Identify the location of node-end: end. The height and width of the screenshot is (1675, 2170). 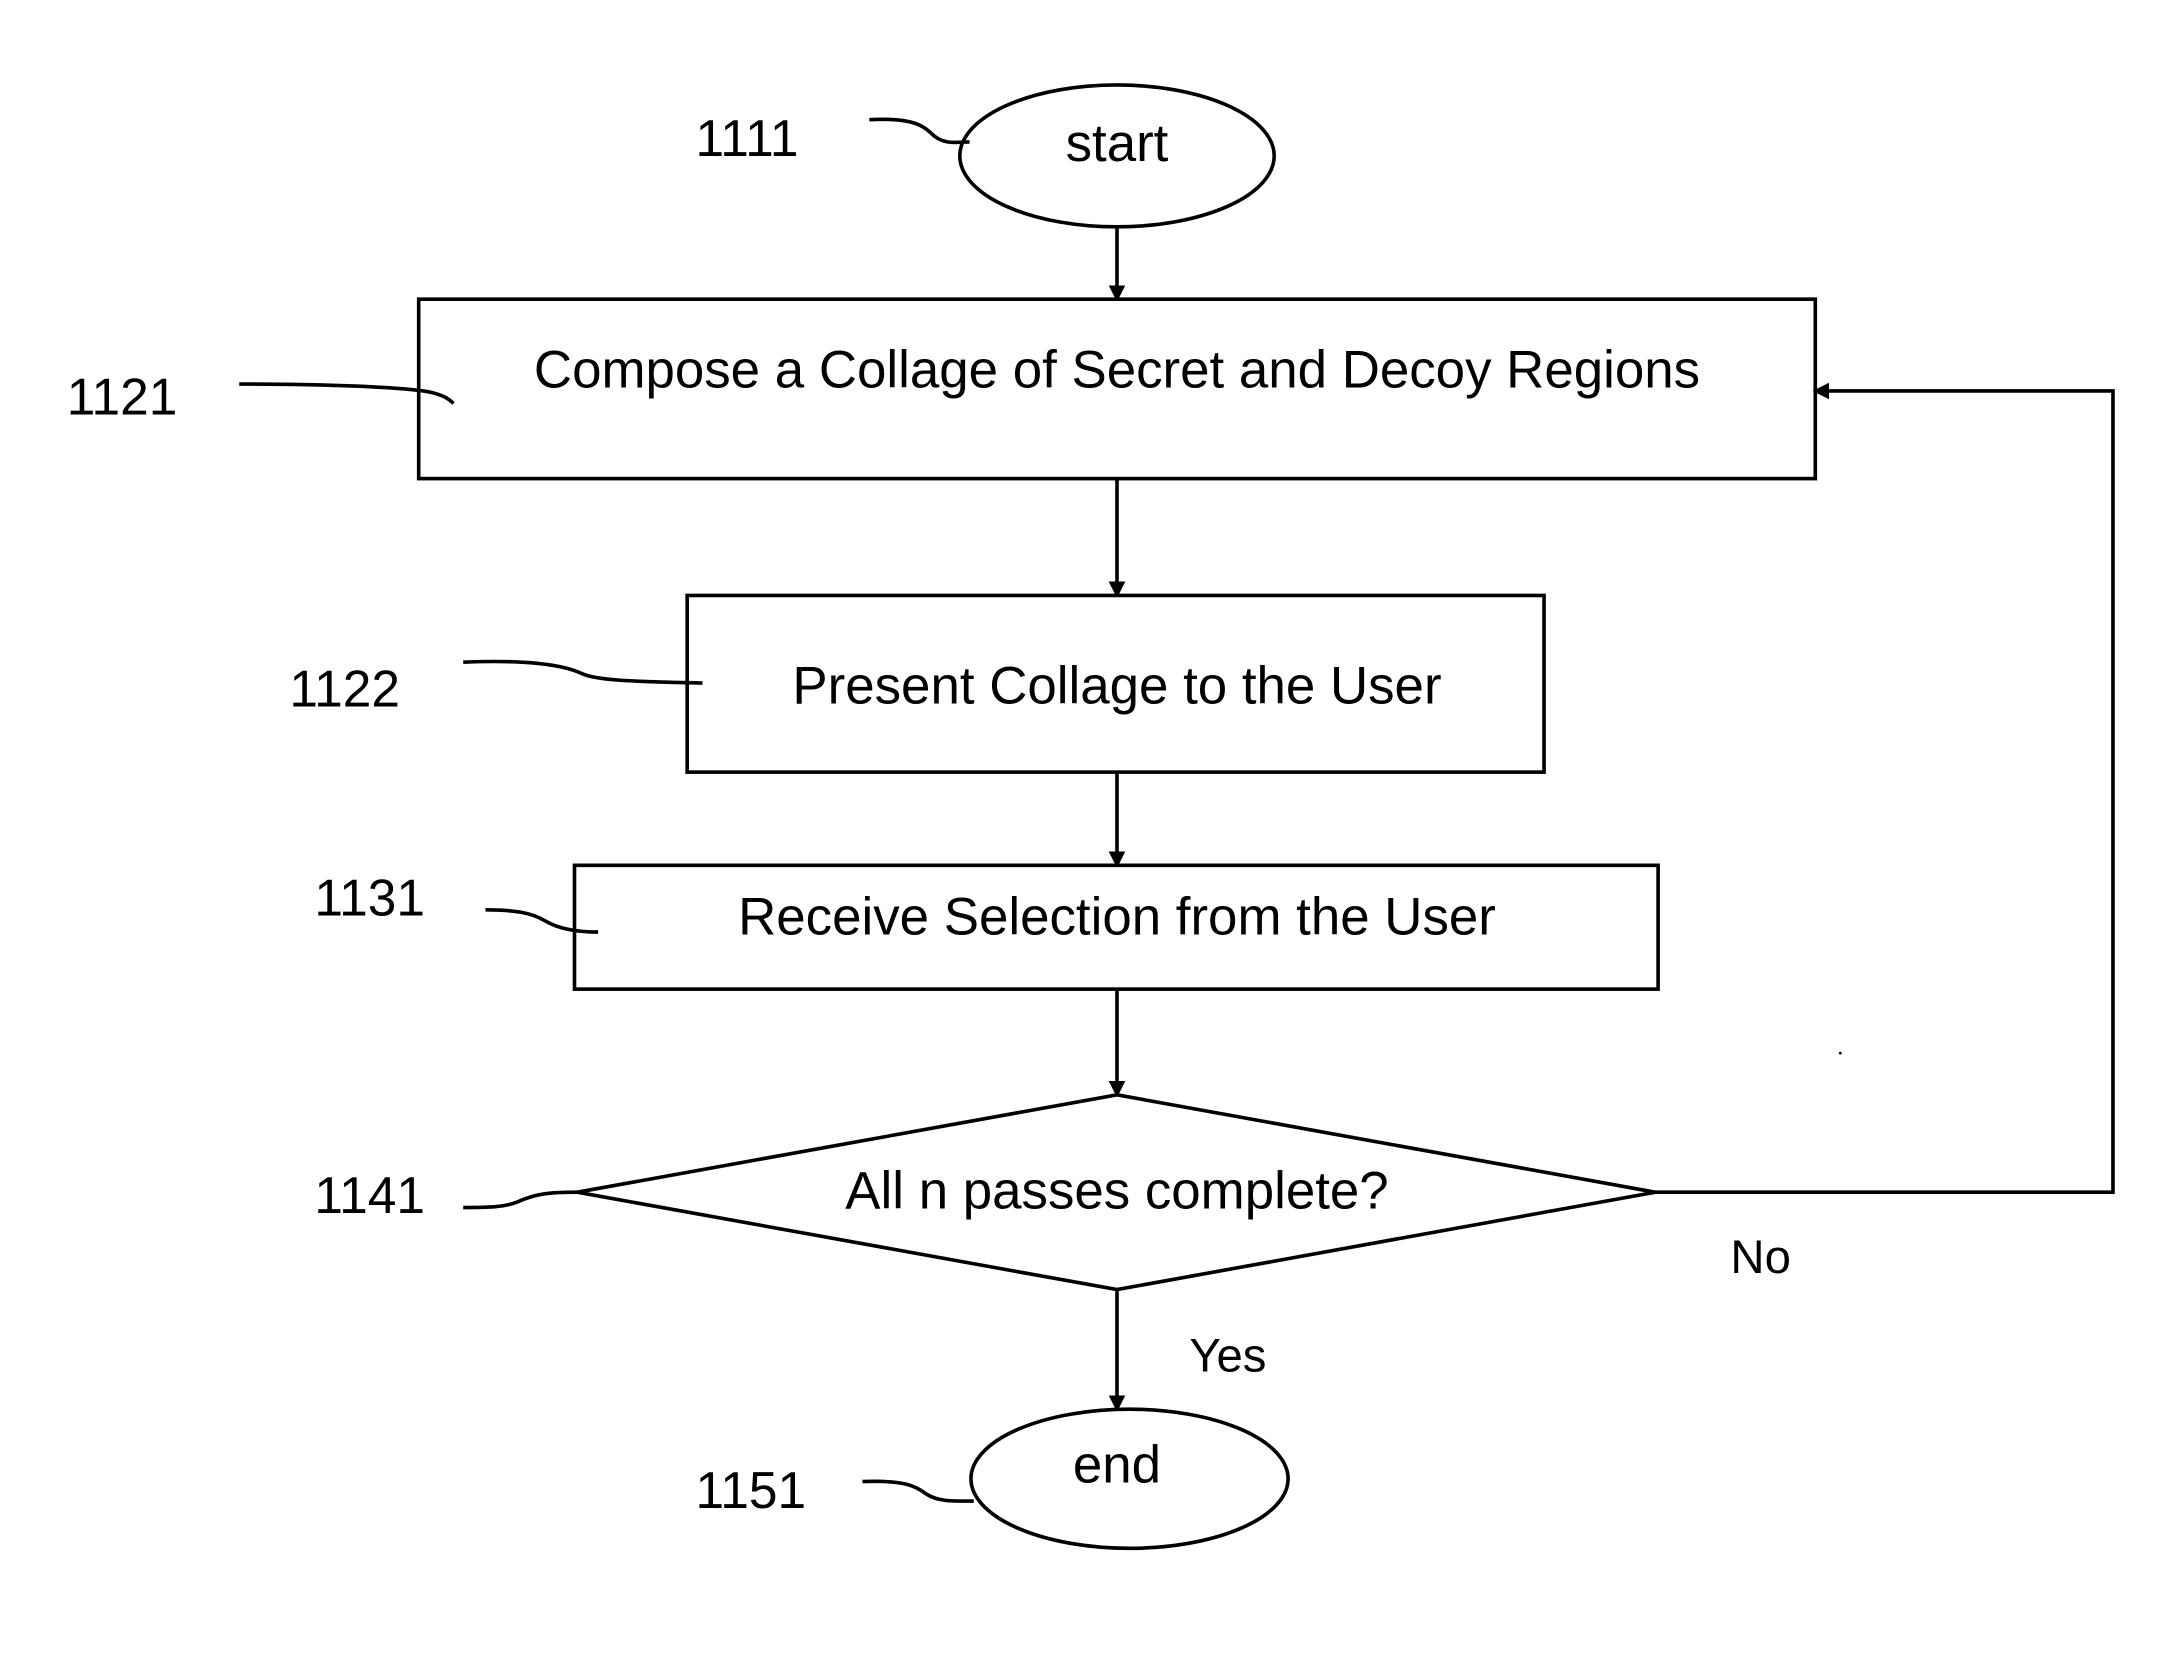
(1129, 1479).